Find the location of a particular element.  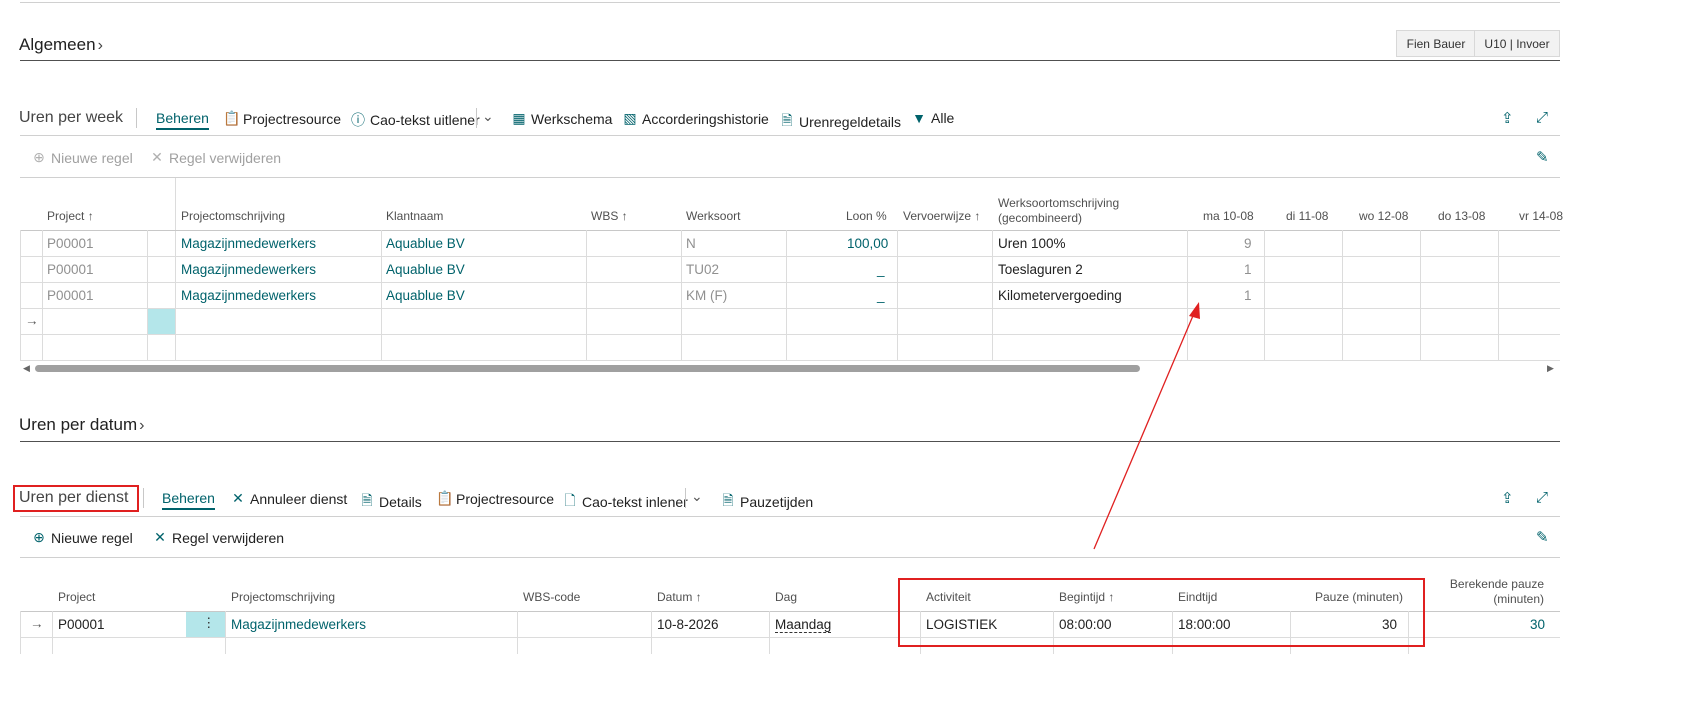

line-details-button: 🗎 Urenregeldetails is located at coordinates (840, 122).